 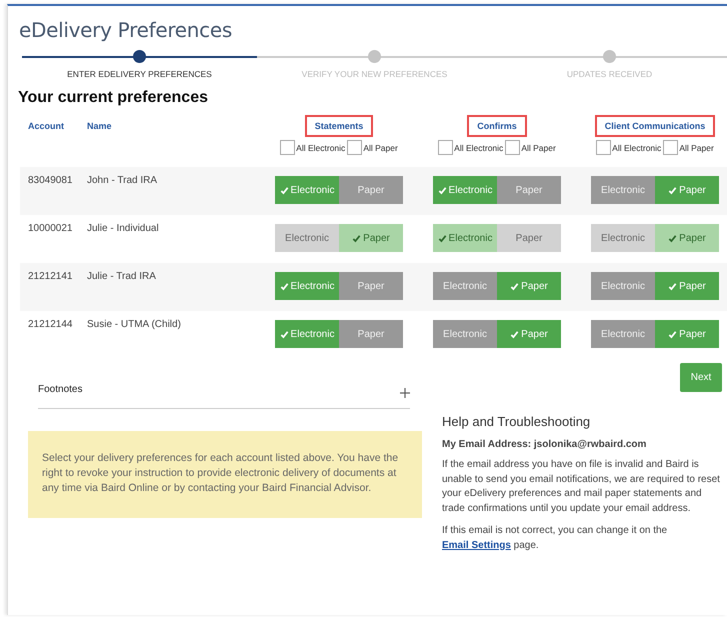 What do you see at coordinates (497, 126) in the screenshot?
I see `column-header: Confirms` at bounding box center [497, 126].